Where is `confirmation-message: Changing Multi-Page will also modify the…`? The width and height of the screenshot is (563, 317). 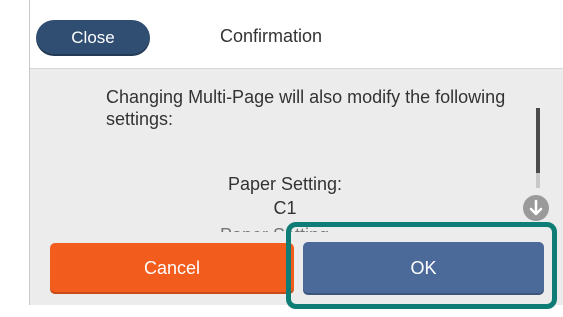 confirmation-message: Changing Multi-Page will also modify the… is located at coordinates (306, 108).